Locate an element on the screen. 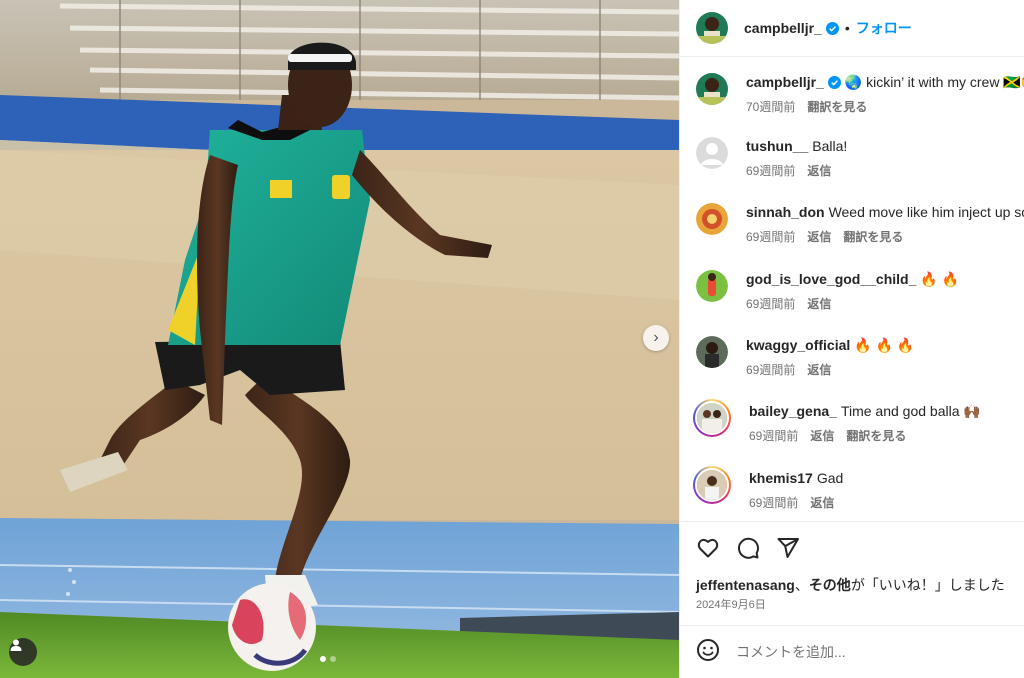  post-date: 2024年9月6日 is located at coordinates (852, 603).